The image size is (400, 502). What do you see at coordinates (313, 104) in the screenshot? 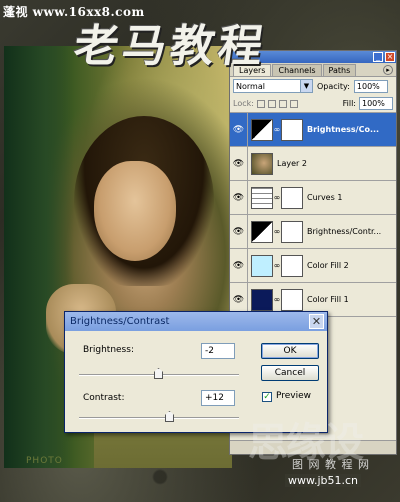
I see `lock-row: Lock: Fill: 100%` at bounding box center [313, 104].